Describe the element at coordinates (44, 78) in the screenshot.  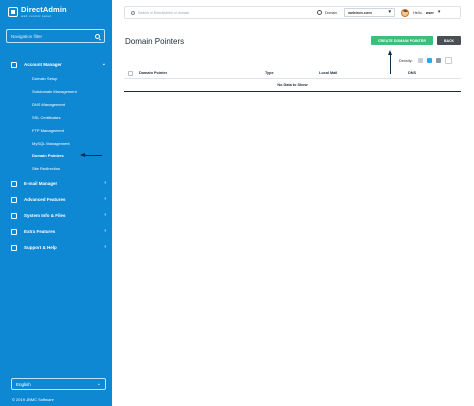
I see `sidebar-item-domain-setup: Domain Setup` at that location.